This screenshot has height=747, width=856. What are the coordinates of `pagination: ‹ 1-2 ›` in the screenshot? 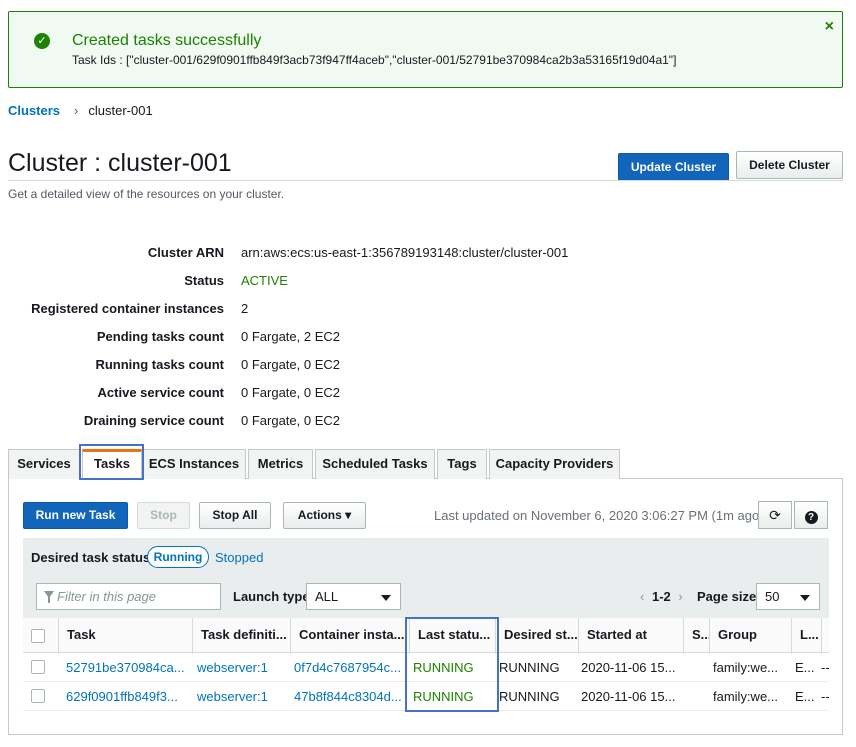 It's located at (661, 596).